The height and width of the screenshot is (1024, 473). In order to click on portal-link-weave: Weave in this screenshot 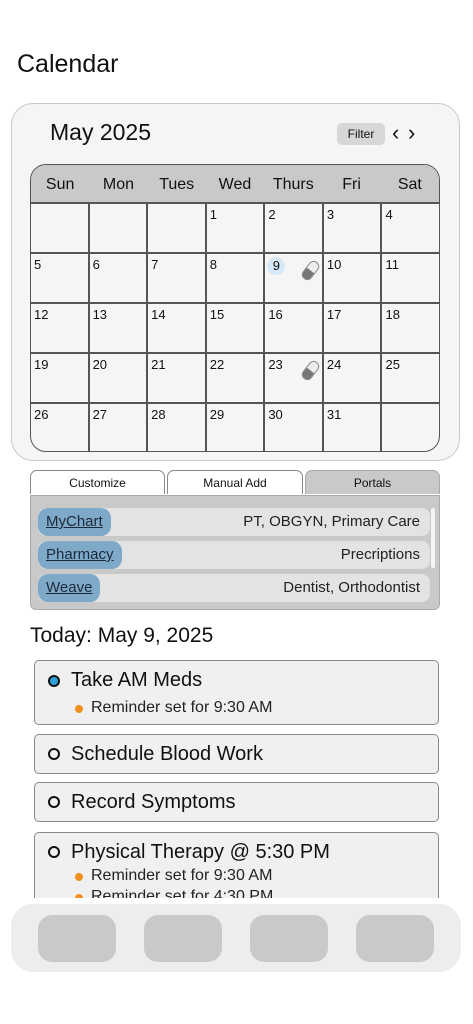, I will do `click(69, 588)`.